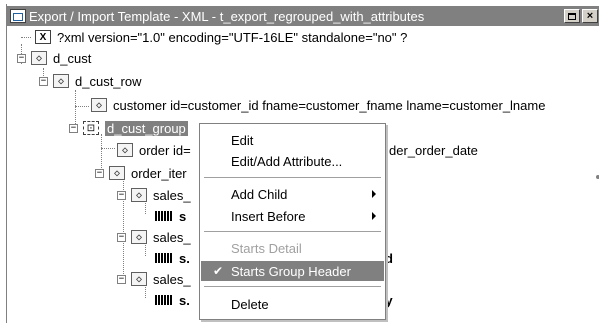 The height and width of the screenshot is (323, 599). I want to click on tree-node-label: d_cust, so click(72, 58).